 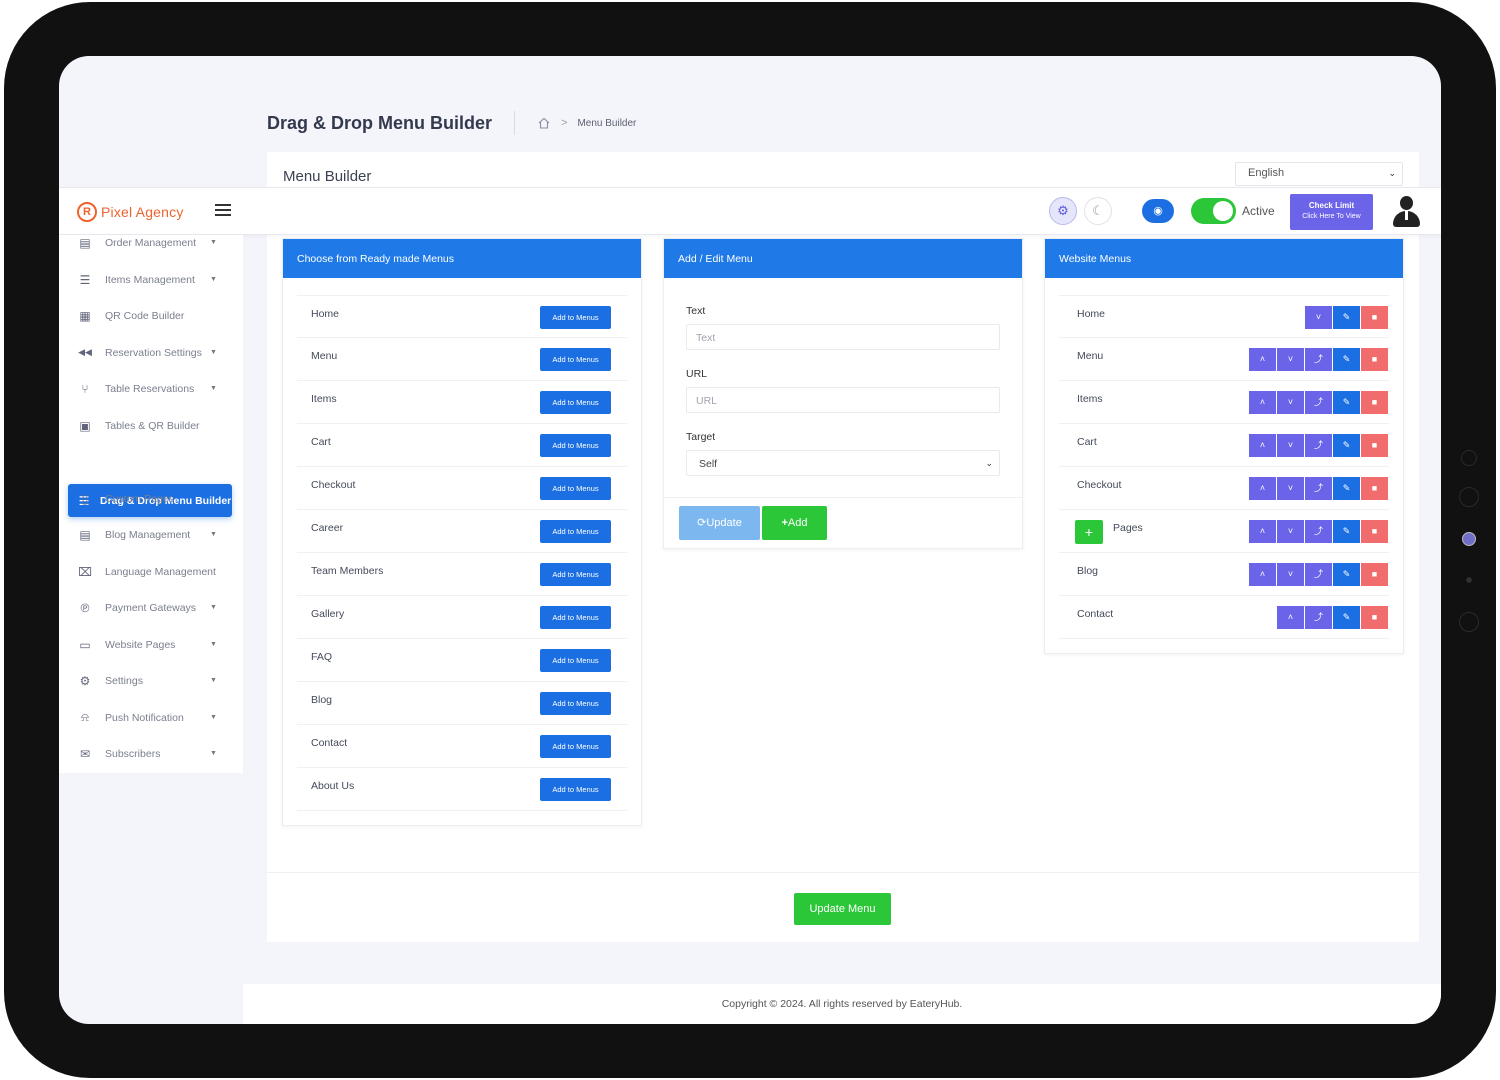 What do you see at coordinates (702, 523) in the screenshot?
I see `refresh-icon: ⟳` at bounding box center [702, 523].